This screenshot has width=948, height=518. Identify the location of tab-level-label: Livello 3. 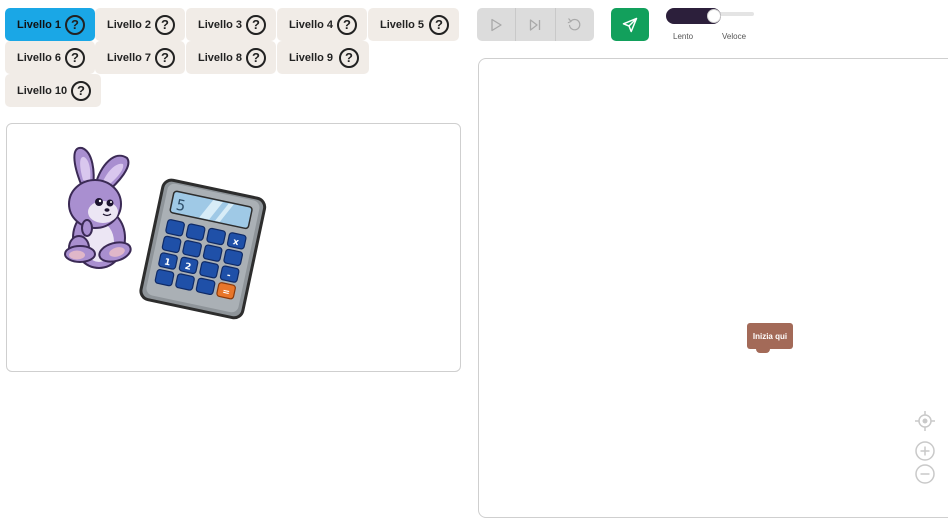
(220, 24).